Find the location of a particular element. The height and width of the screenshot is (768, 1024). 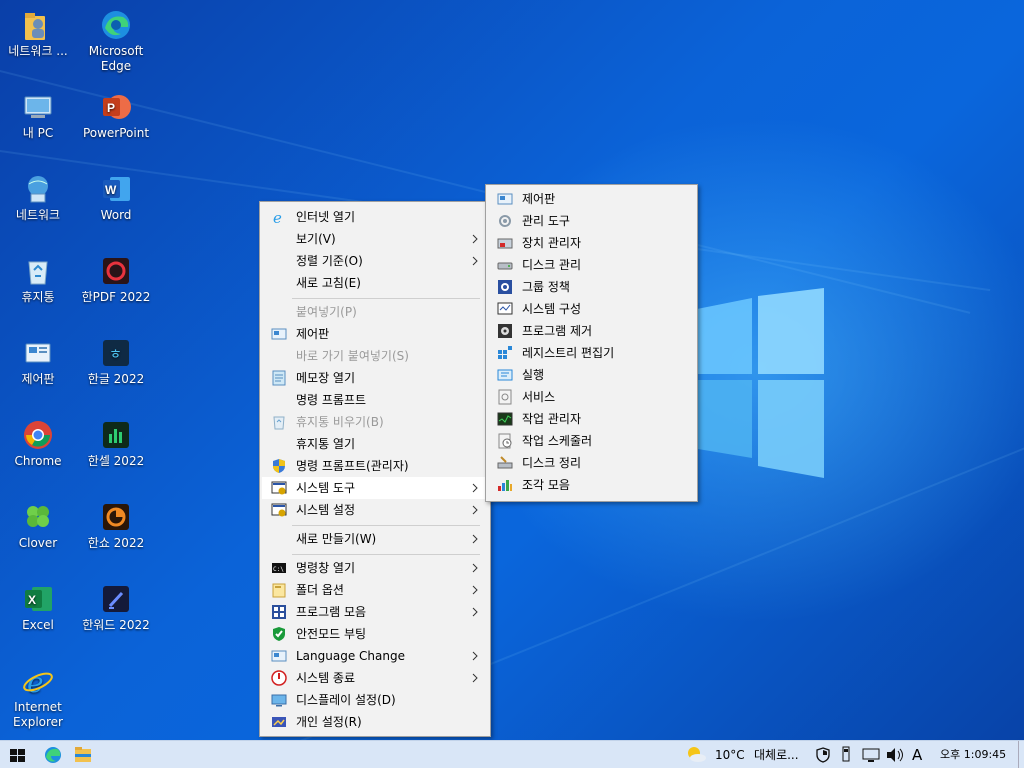

menu-item-command-prompt-admin: 명령 프롬프트(관리자) is located at coordinates (375, 466).